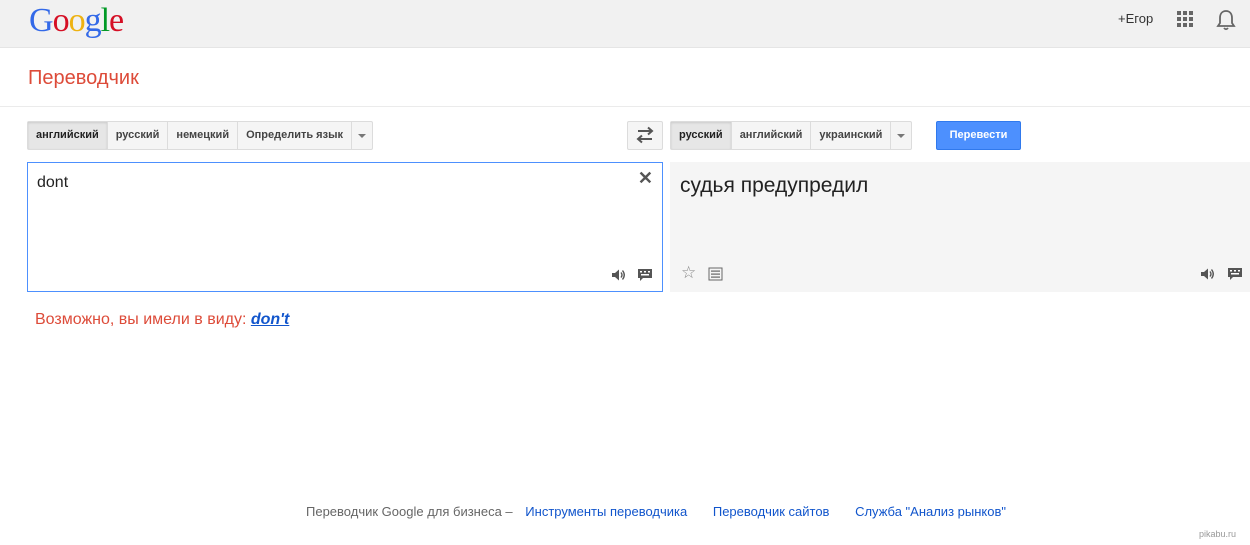 Image resolution: width=1250 pixels, height=545 pixels. I want to click on source-lang-german: немецкий, so click(203, 135).